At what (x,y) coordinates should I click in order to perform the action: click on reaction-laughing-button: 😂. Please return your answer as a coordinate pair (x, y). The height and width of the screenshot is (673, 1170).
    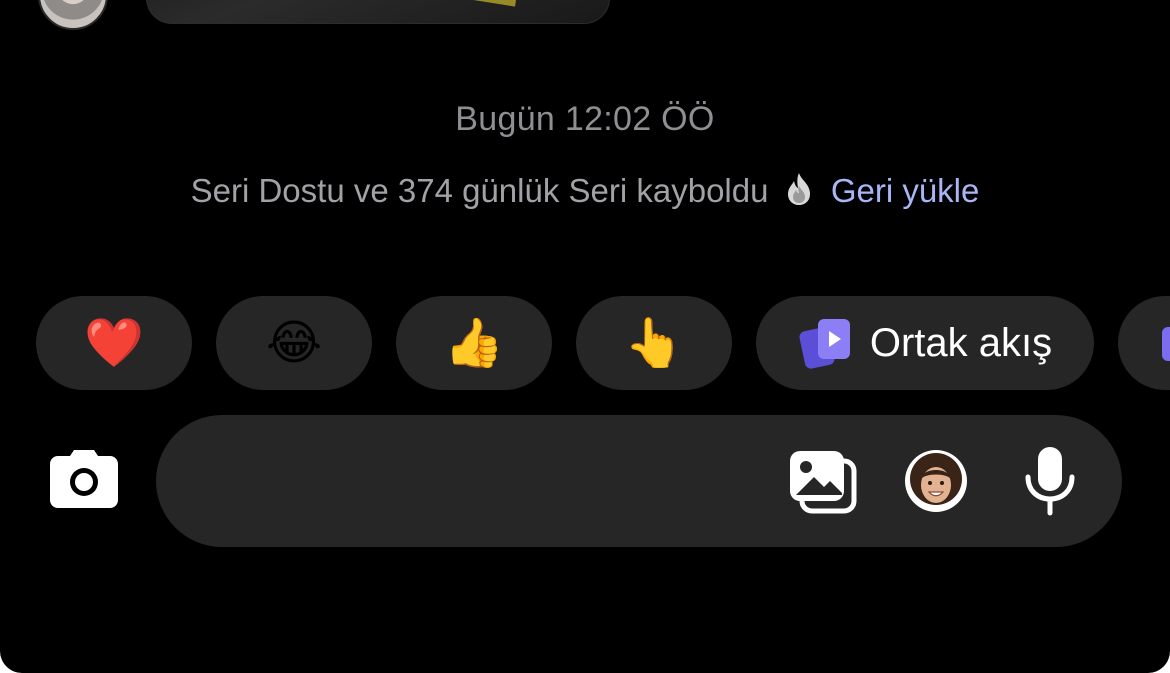
    Looking at the image, I should click on (294, 343).